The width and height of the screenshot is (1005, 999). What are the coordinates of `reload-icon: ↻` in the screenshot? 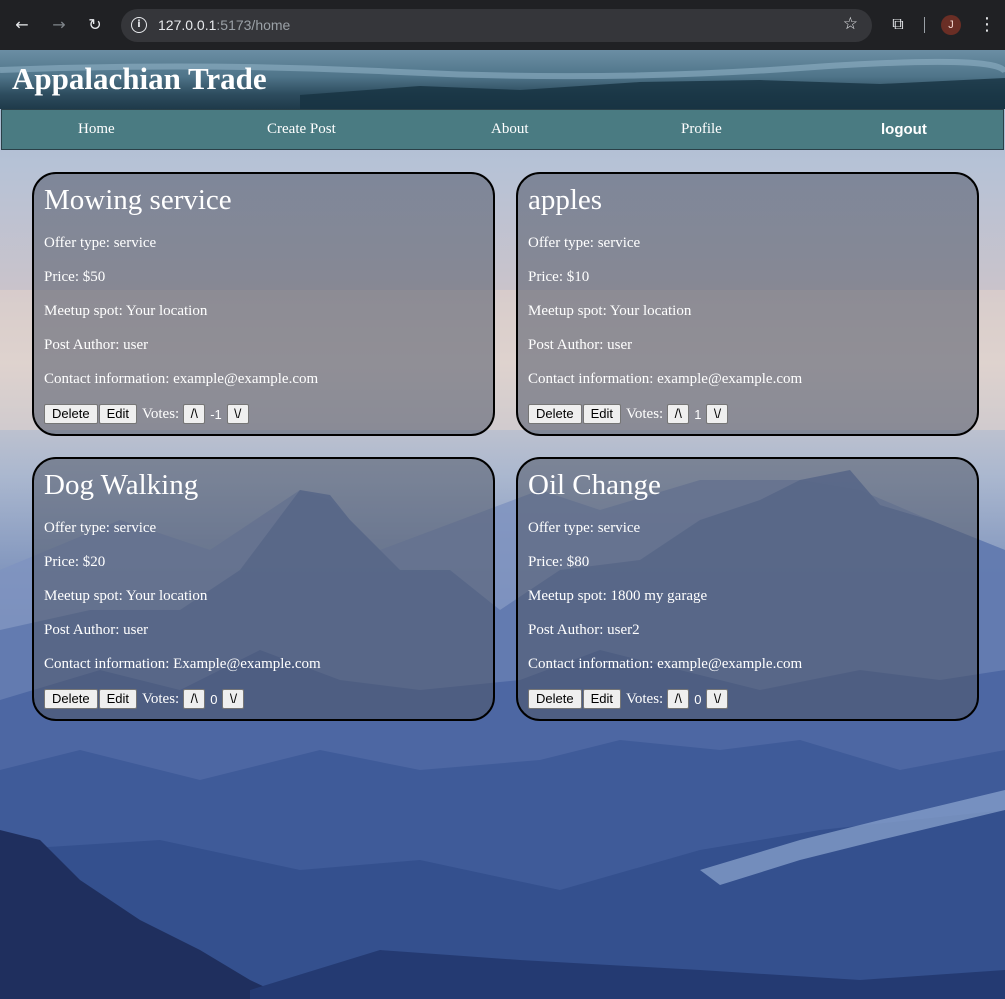 It's located at (95, 25).